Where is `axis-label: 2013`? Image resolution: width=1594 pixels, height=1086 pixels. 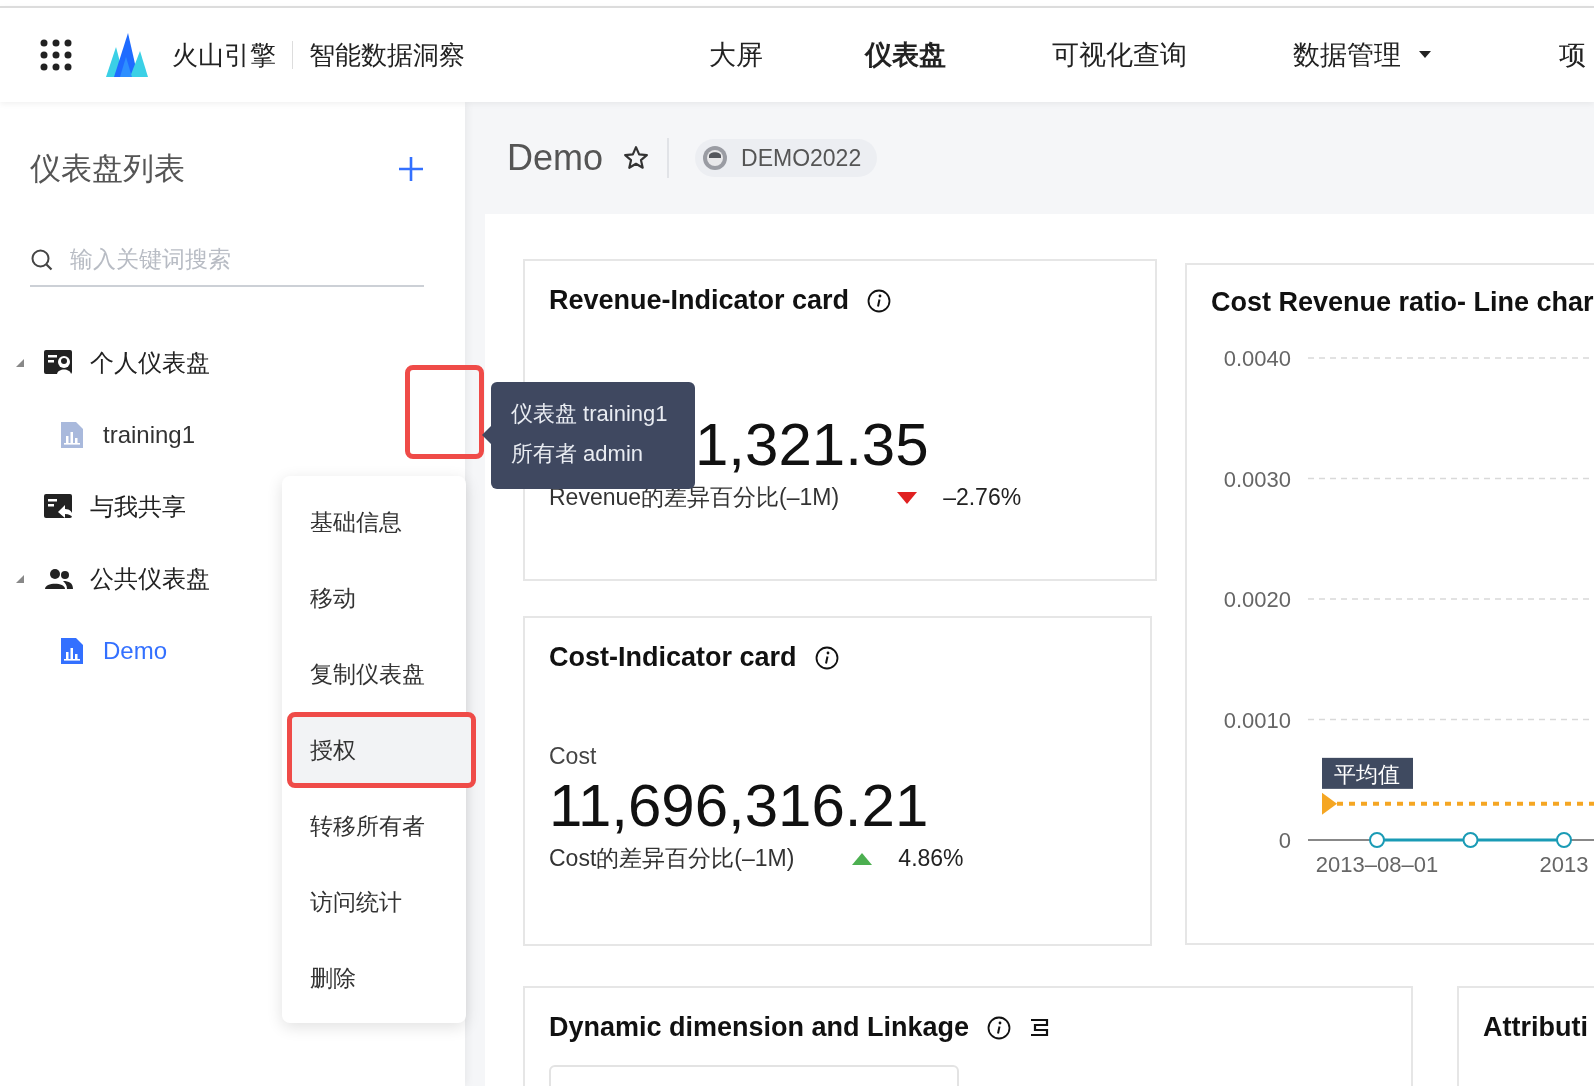
axis-label: 2013 is located at coordinates (1564, 864).